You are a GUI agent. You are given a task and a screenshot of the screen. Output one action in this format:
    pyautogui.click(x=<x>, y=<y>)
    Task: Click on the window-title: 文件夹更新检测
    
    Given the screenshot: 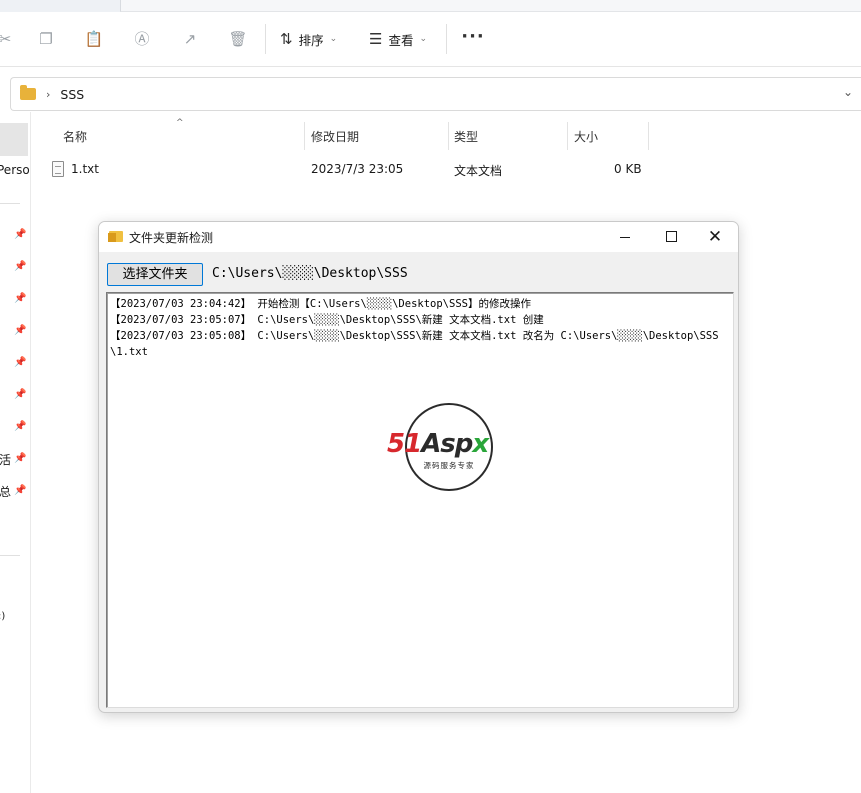 What is the action you would take?
    pyautogui.click(x=171, y=238)
    